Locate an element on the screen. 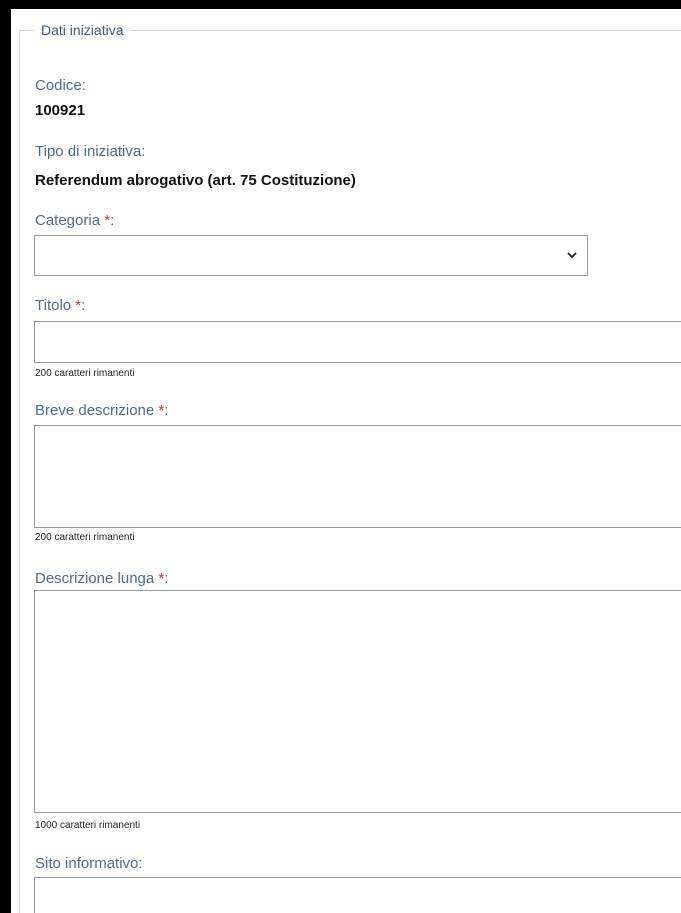  breve-descrizione-textarea is located at coordinates (357, 476).